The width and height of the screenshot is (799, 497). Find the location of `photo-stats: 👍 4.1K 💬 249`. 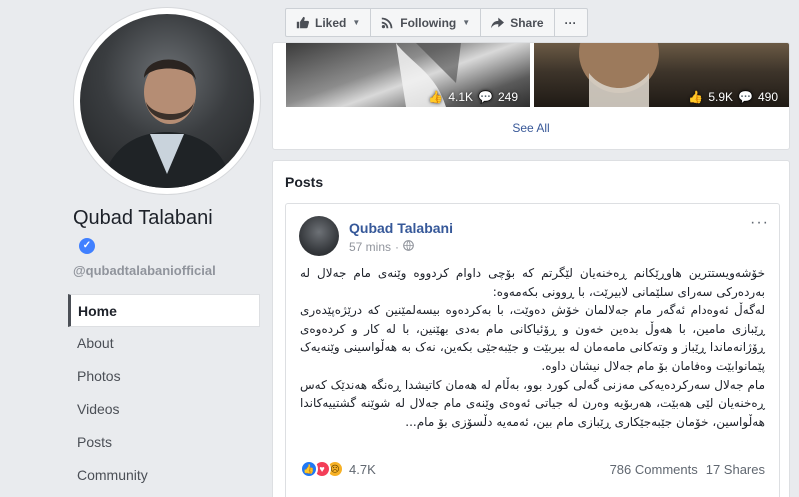

photo-stats: 👍 4.1K 💬 249 is located at coordinates (473, 97).